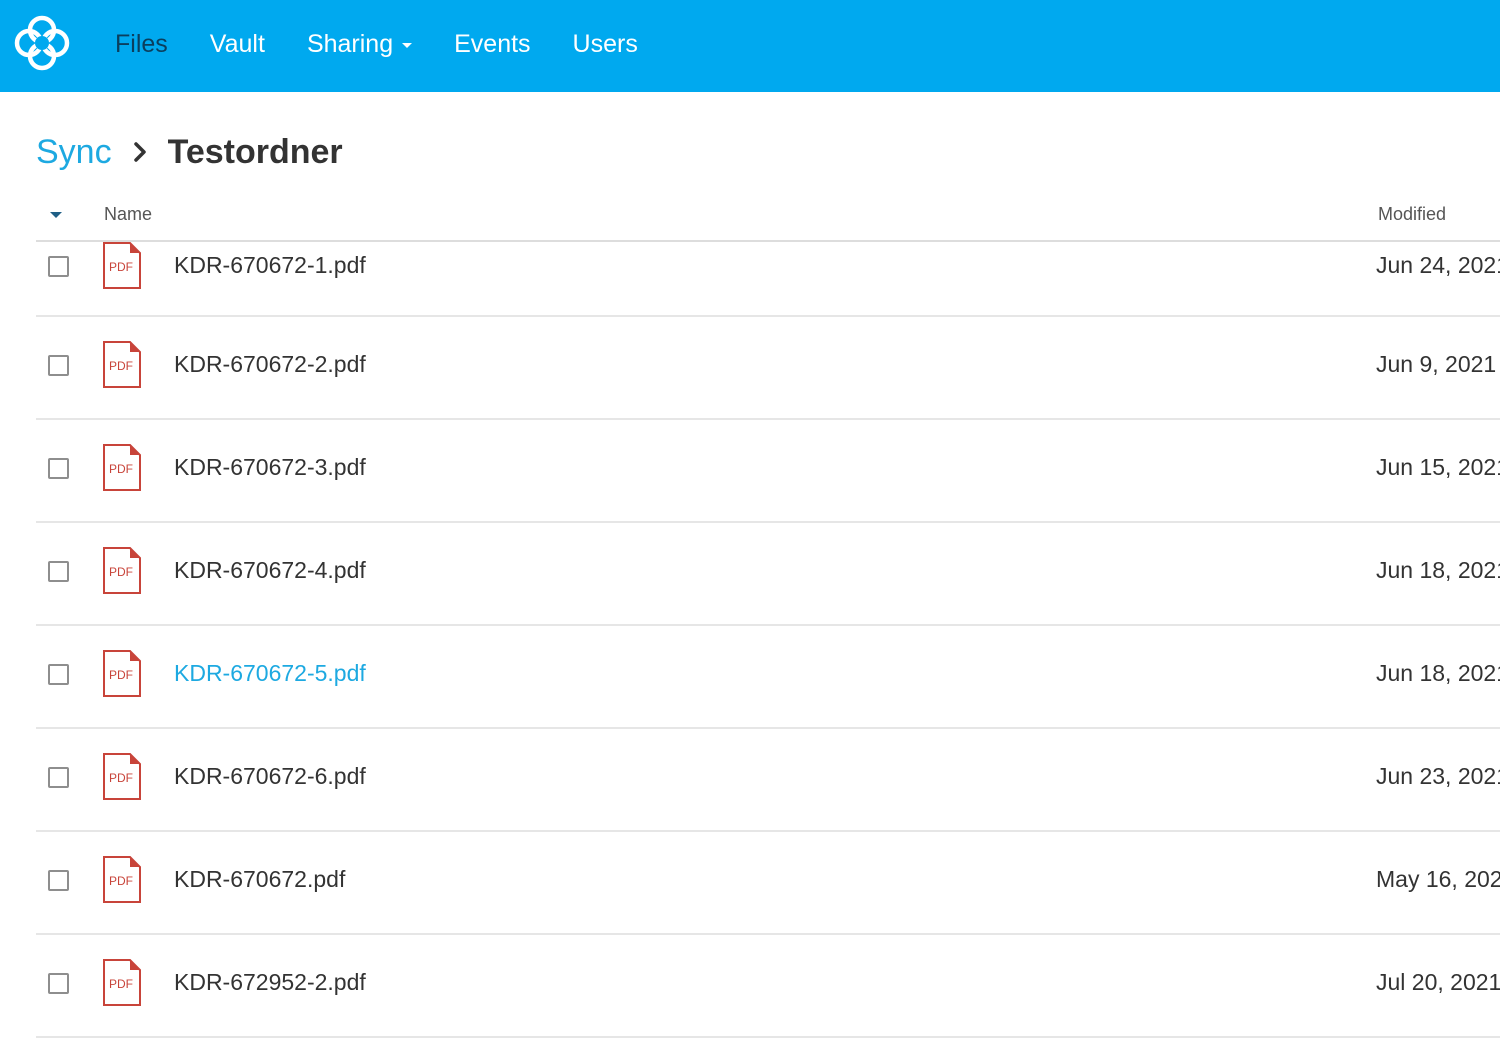 The width and height of the screenshot is (1500, 1038). I want to click on nav-events-label: Events, so click(492, 43).